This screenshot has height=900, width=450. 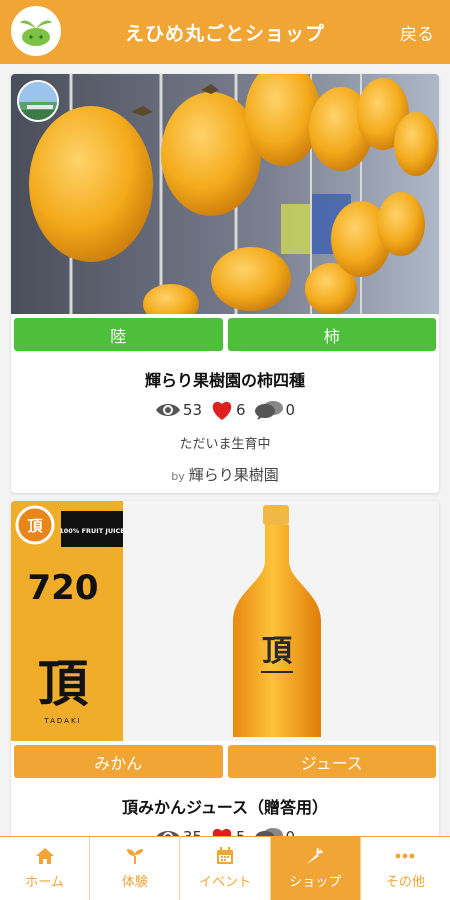 I want to click on nav-home-label: ホーム, so click(x=44, y=882).